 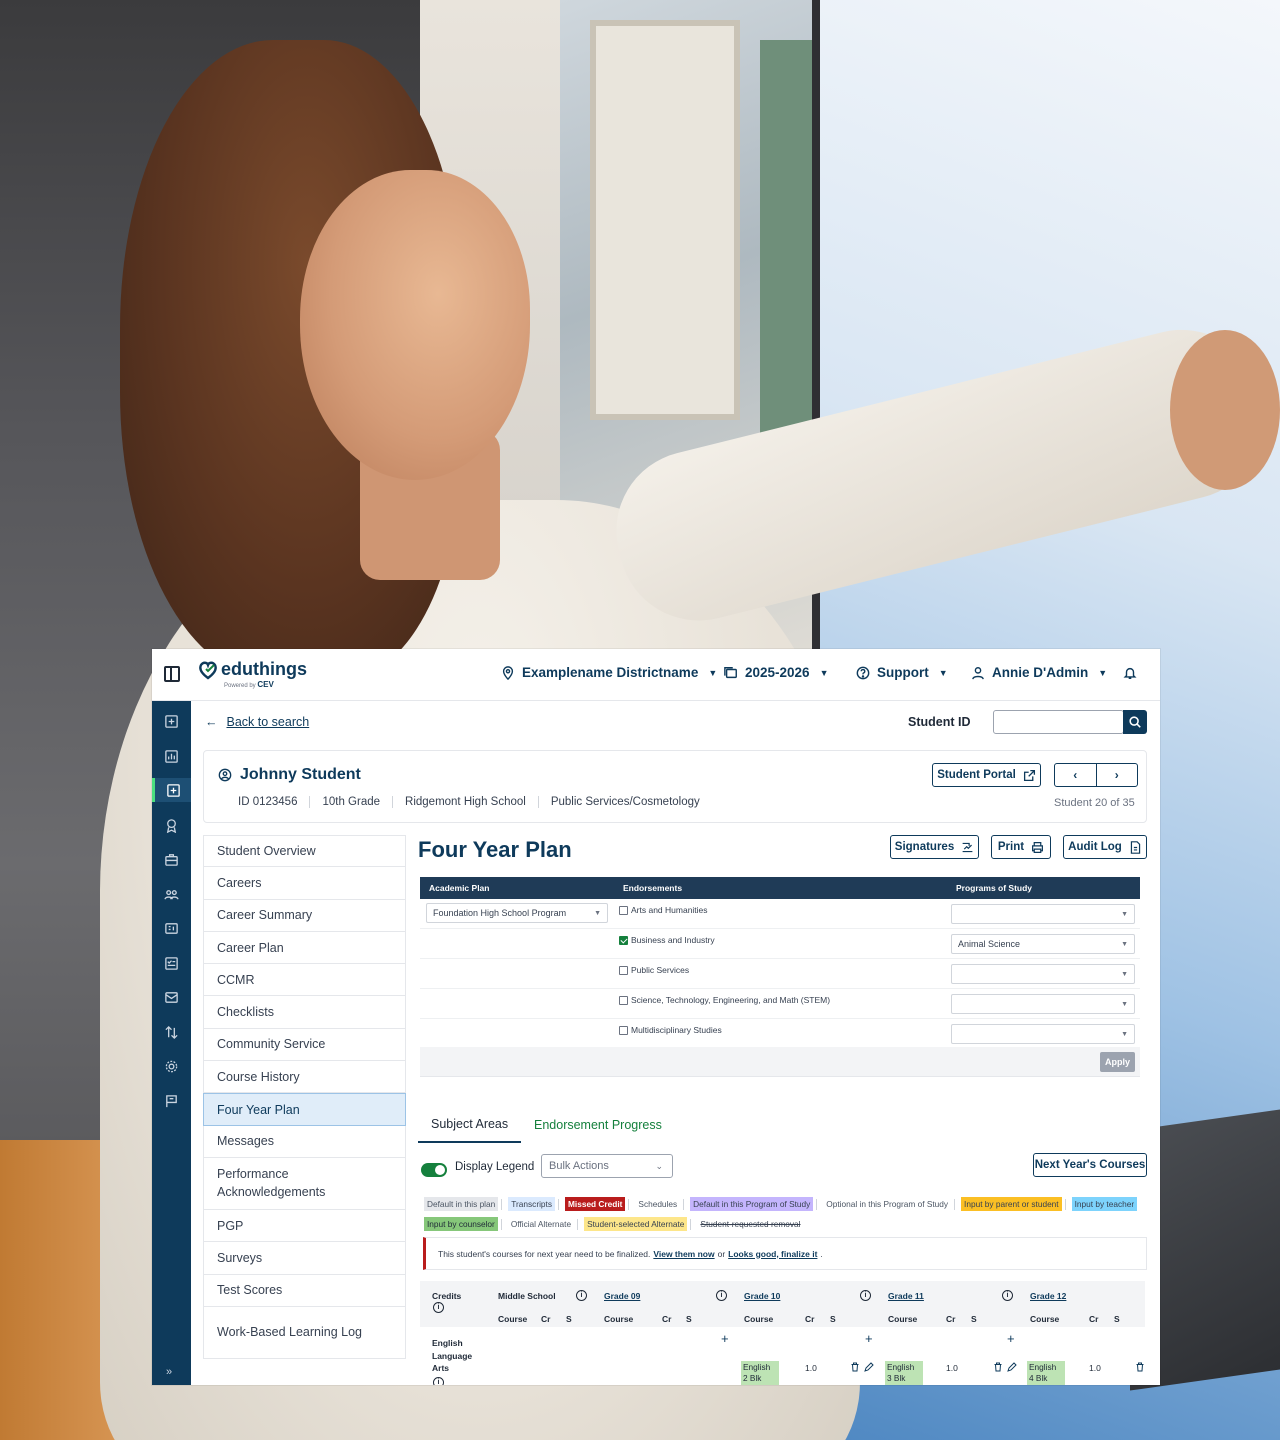 I want to click on search-button, so click(x=1135, y=722).